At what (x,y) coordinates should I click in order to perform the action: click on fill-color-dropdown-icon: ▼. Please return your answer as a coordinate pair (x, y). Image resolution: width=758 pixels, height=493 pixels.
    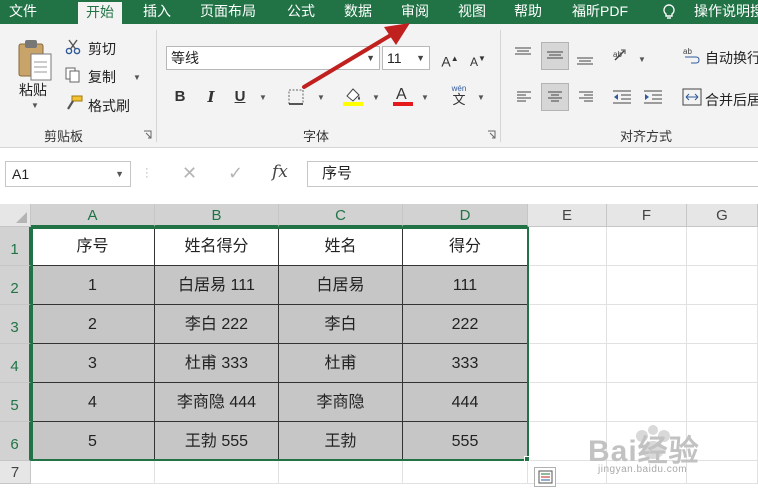
    Looking at the image, I should click on (376, 97).